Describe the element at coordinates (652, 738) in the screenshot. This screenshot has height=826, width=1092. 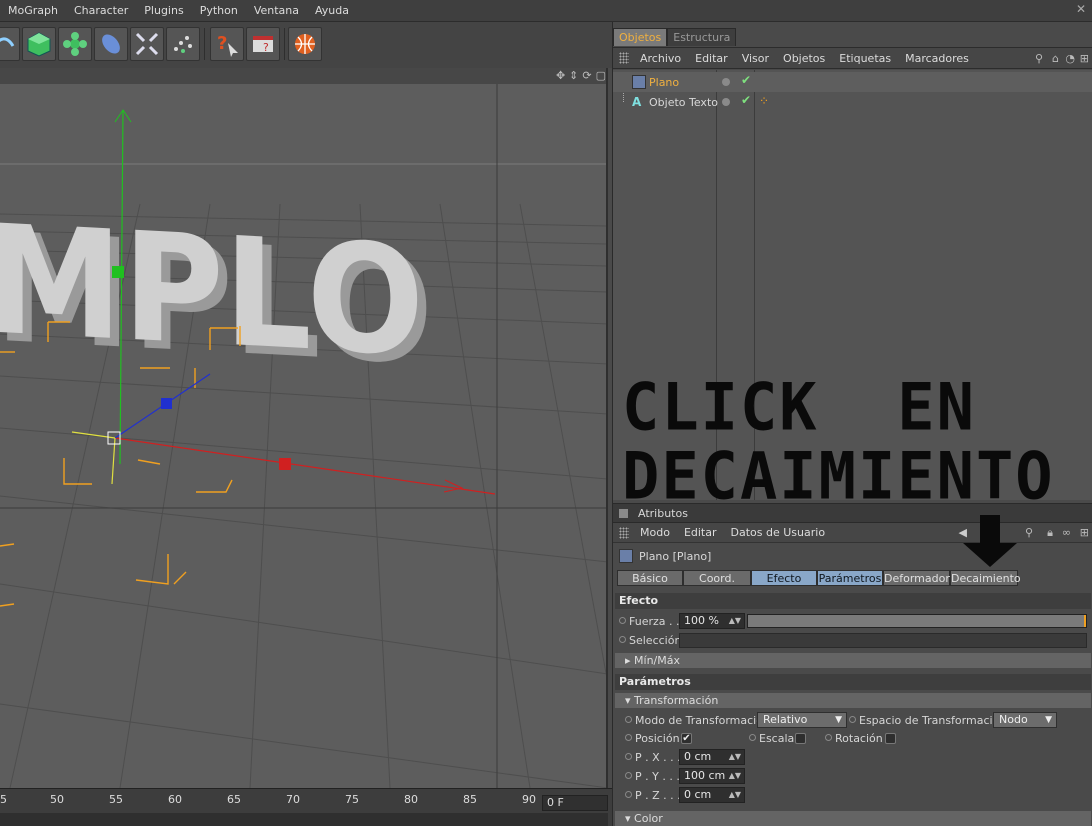
I see `posicion-label: Posición` at that location.